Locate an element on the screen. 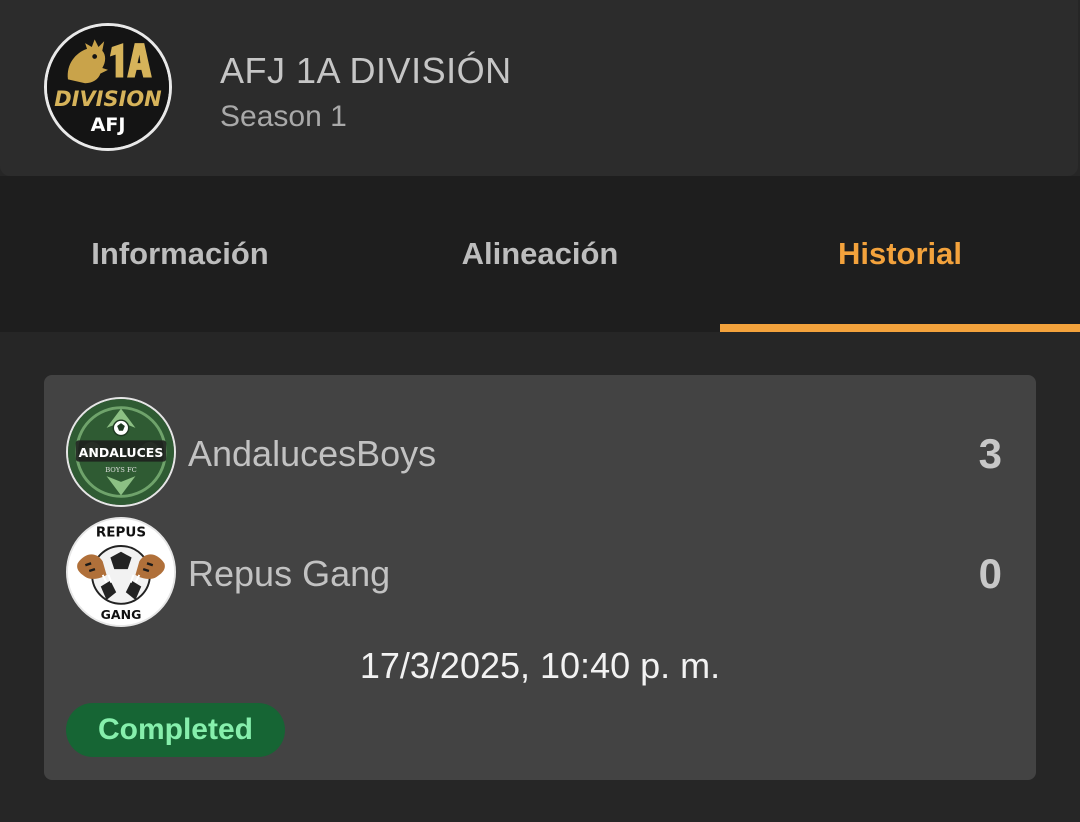  away-team-logo: REPUS GANG is located at coordinates (121, 572).